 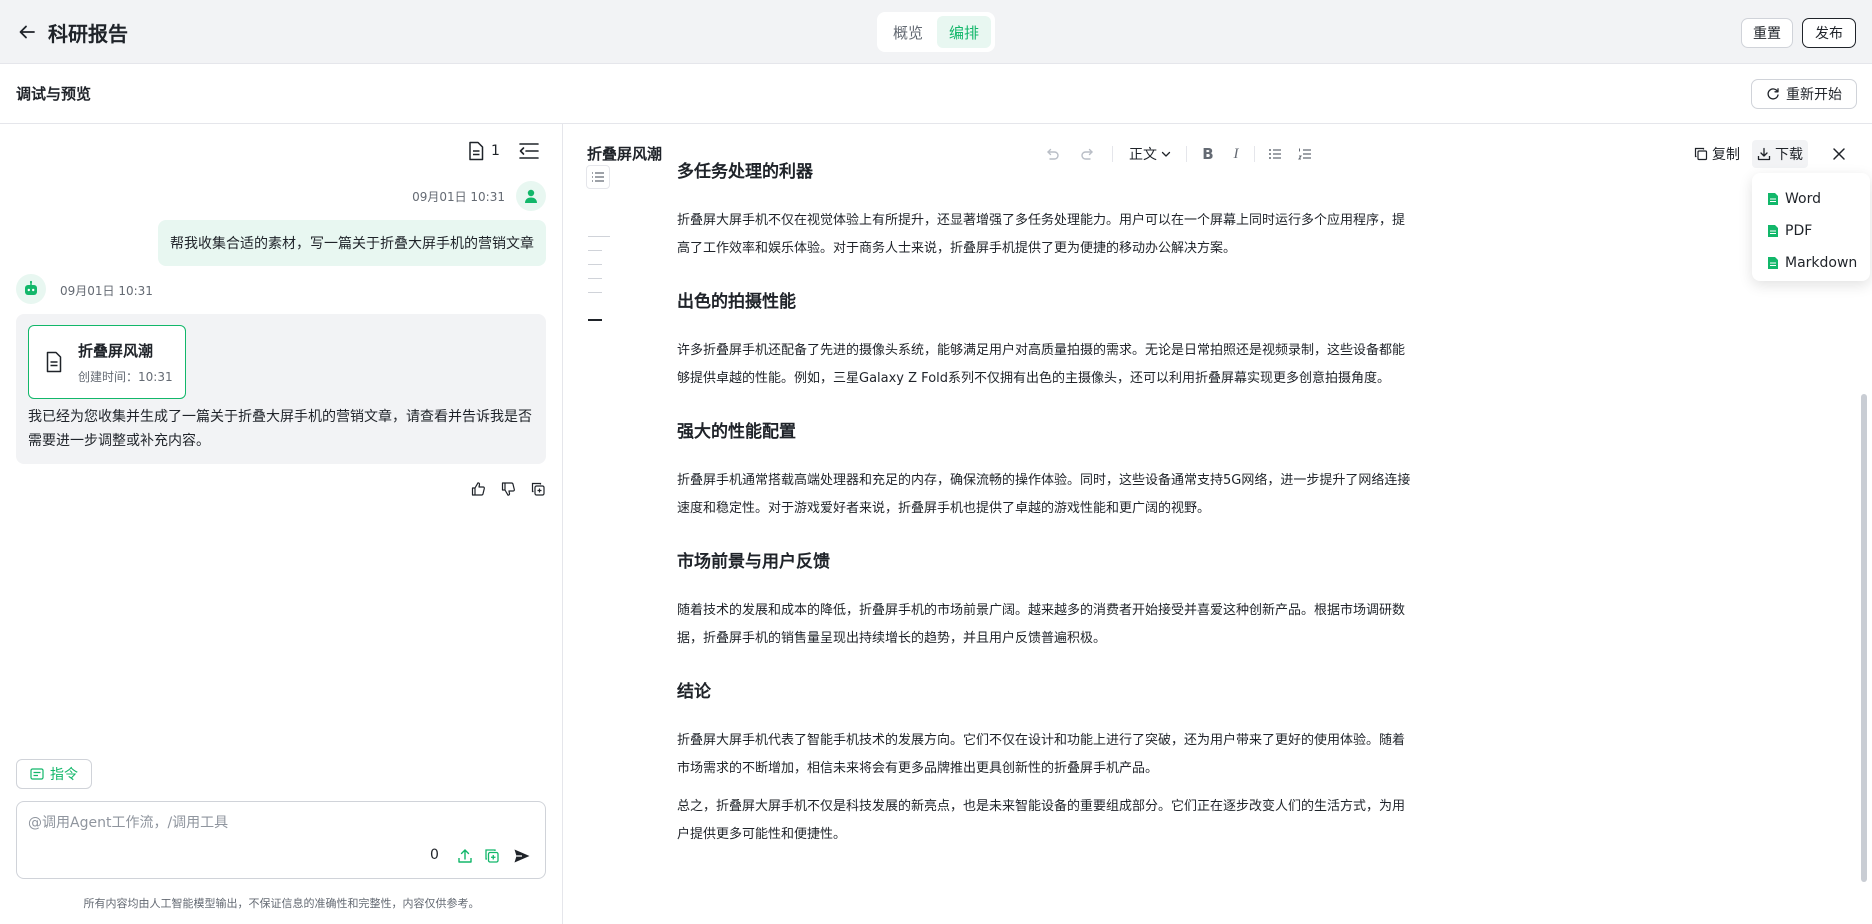 I want to click on download-word-option: Word, so click(x=1811, y=199).